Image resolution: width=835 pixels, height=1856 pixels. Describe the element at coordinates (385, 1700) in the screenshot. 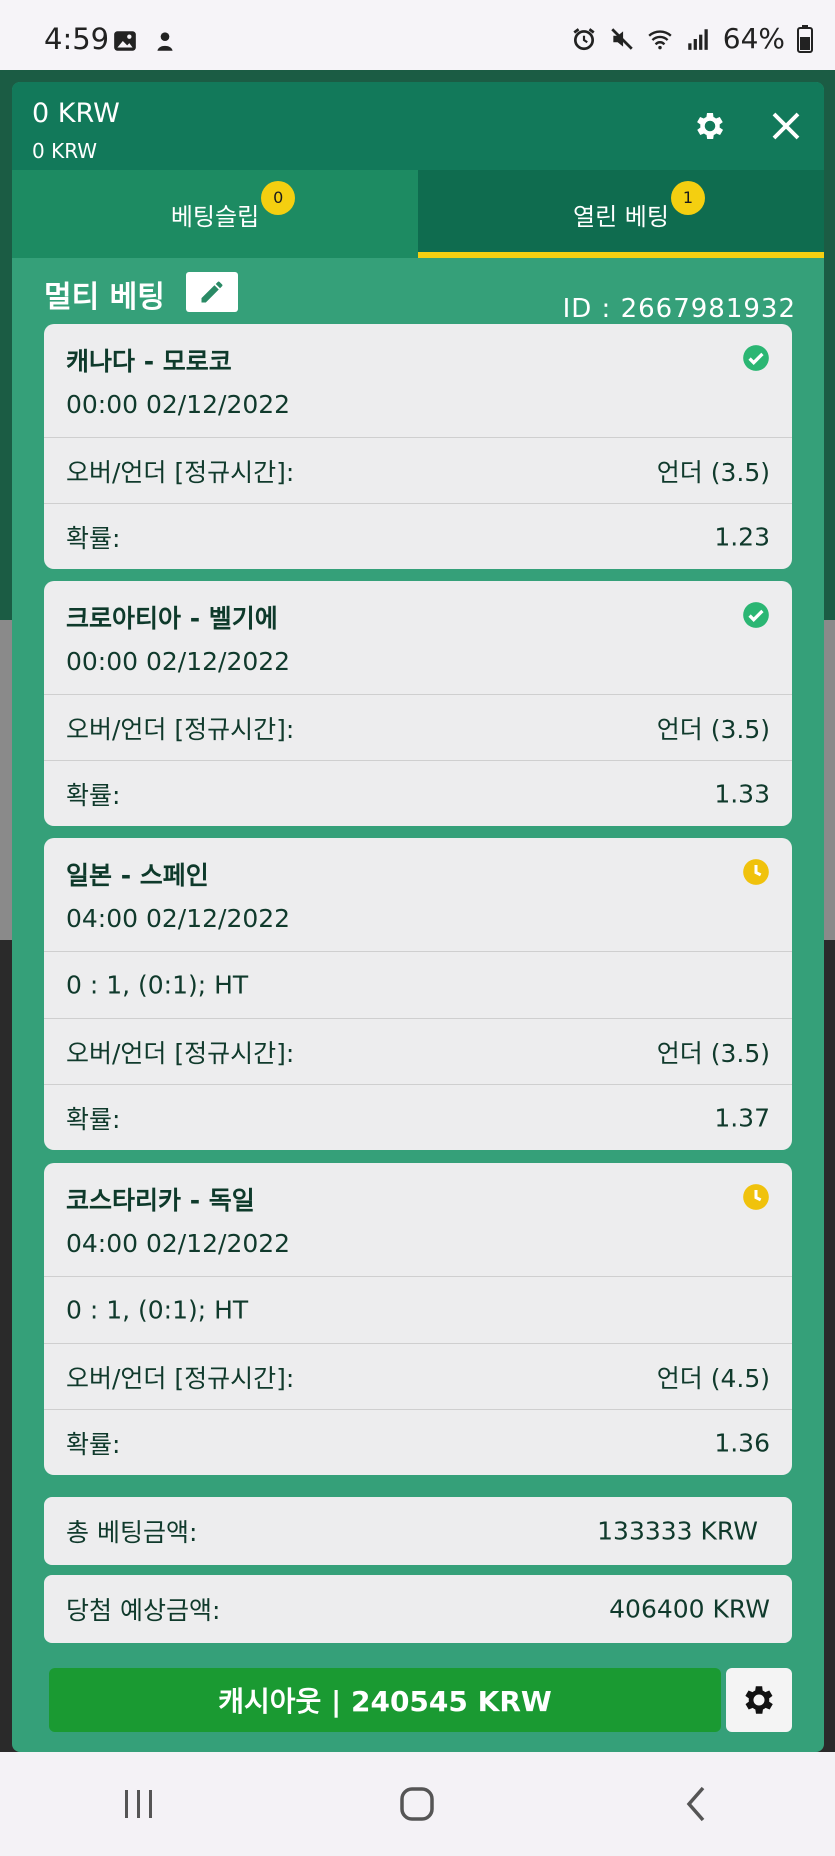

I see `cashout-button: 캐시아웃 | 240545 KRW` at that location.